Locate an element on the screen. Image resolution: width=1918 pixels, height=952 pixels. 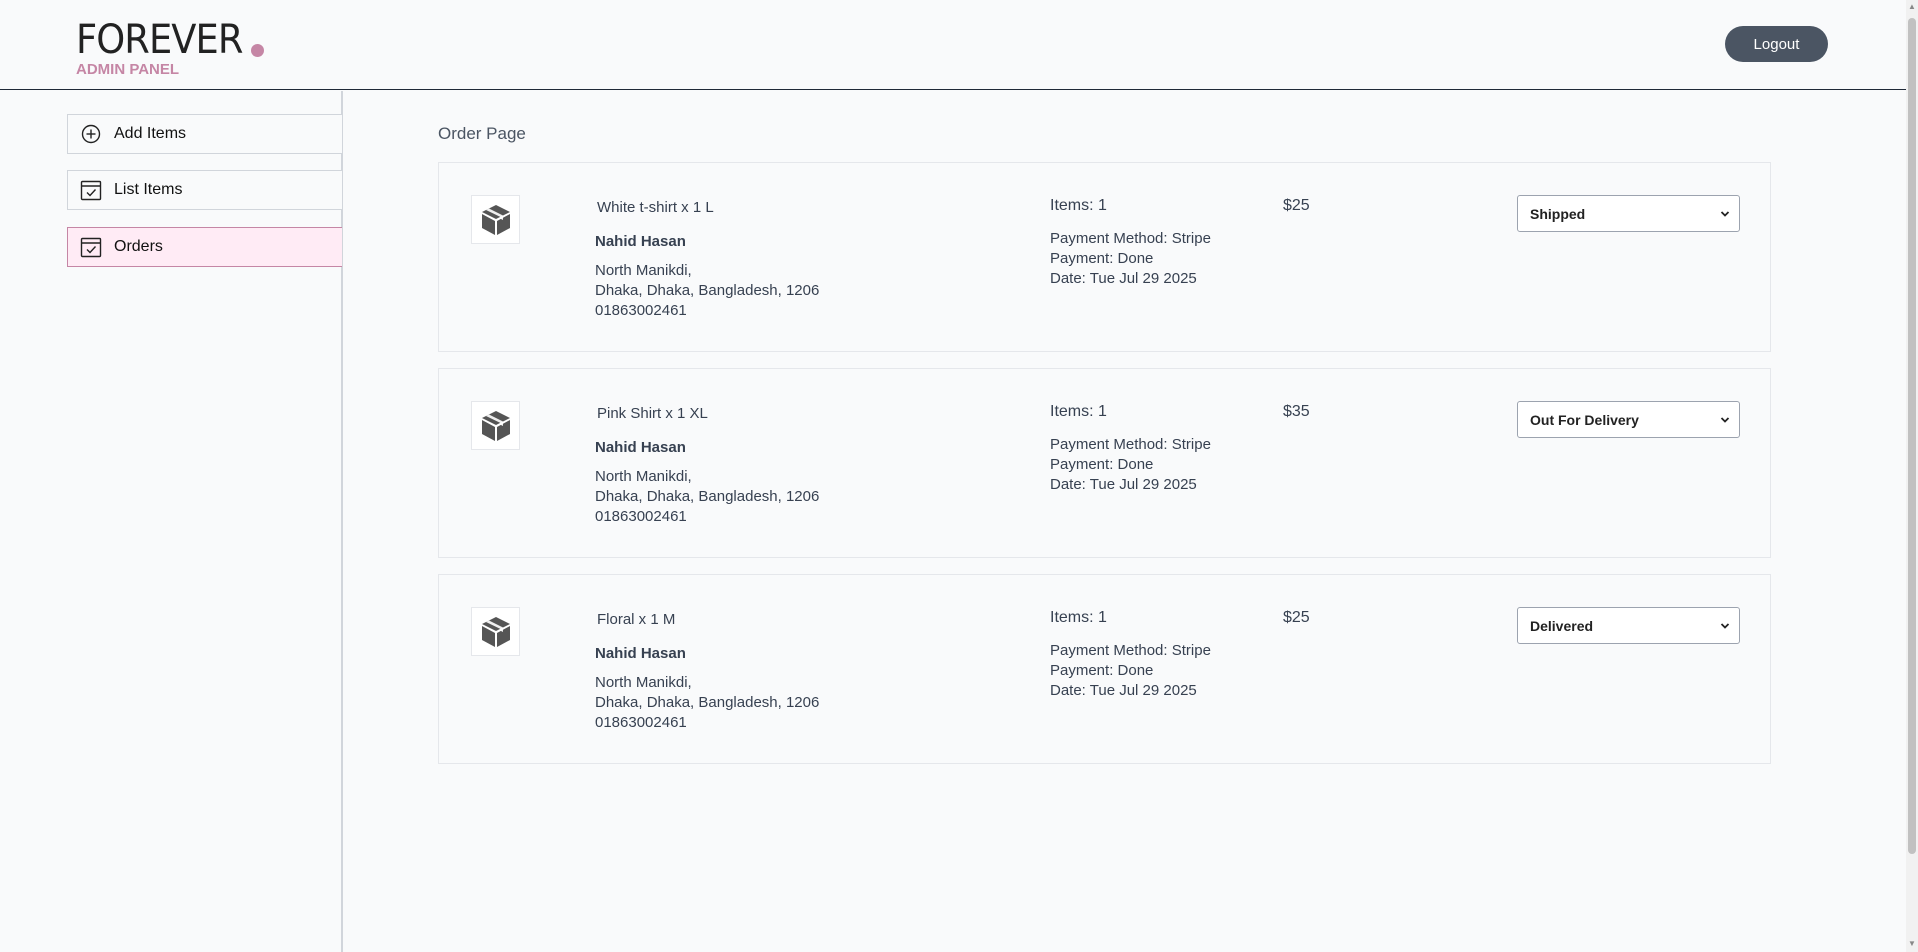
status-select: Delivered is located at coordinates (1628, 625).